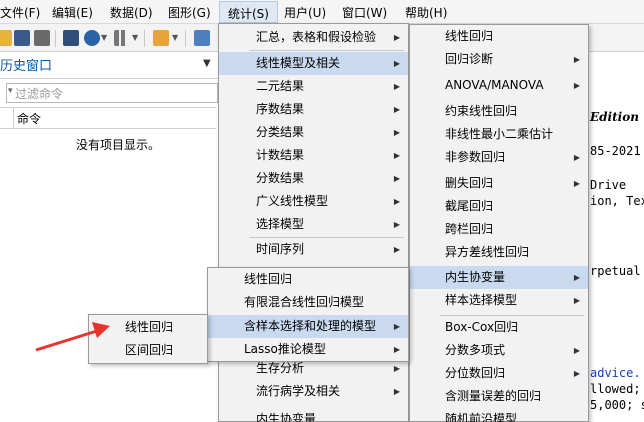 This screenshot has width=644, height=422. Describe the element at coordinates (68, 340) in the screenshot. I see `arrow-shaft` at that location.